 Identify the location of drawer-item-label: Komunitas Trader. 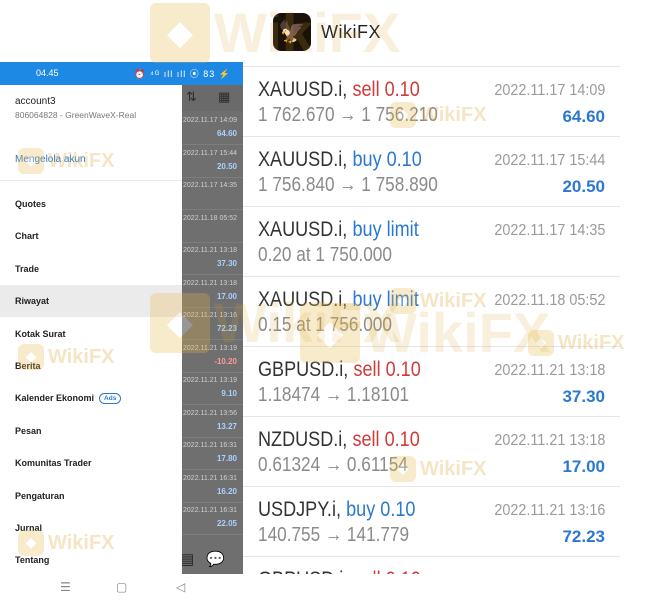
(53, 463).